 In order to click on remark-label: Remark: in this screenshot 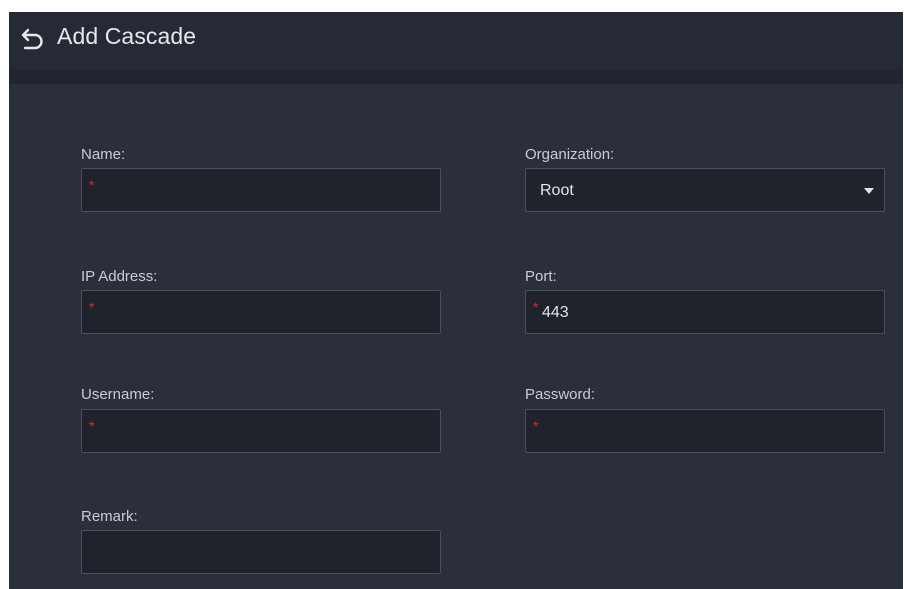, I will do `click(109, 516)`.